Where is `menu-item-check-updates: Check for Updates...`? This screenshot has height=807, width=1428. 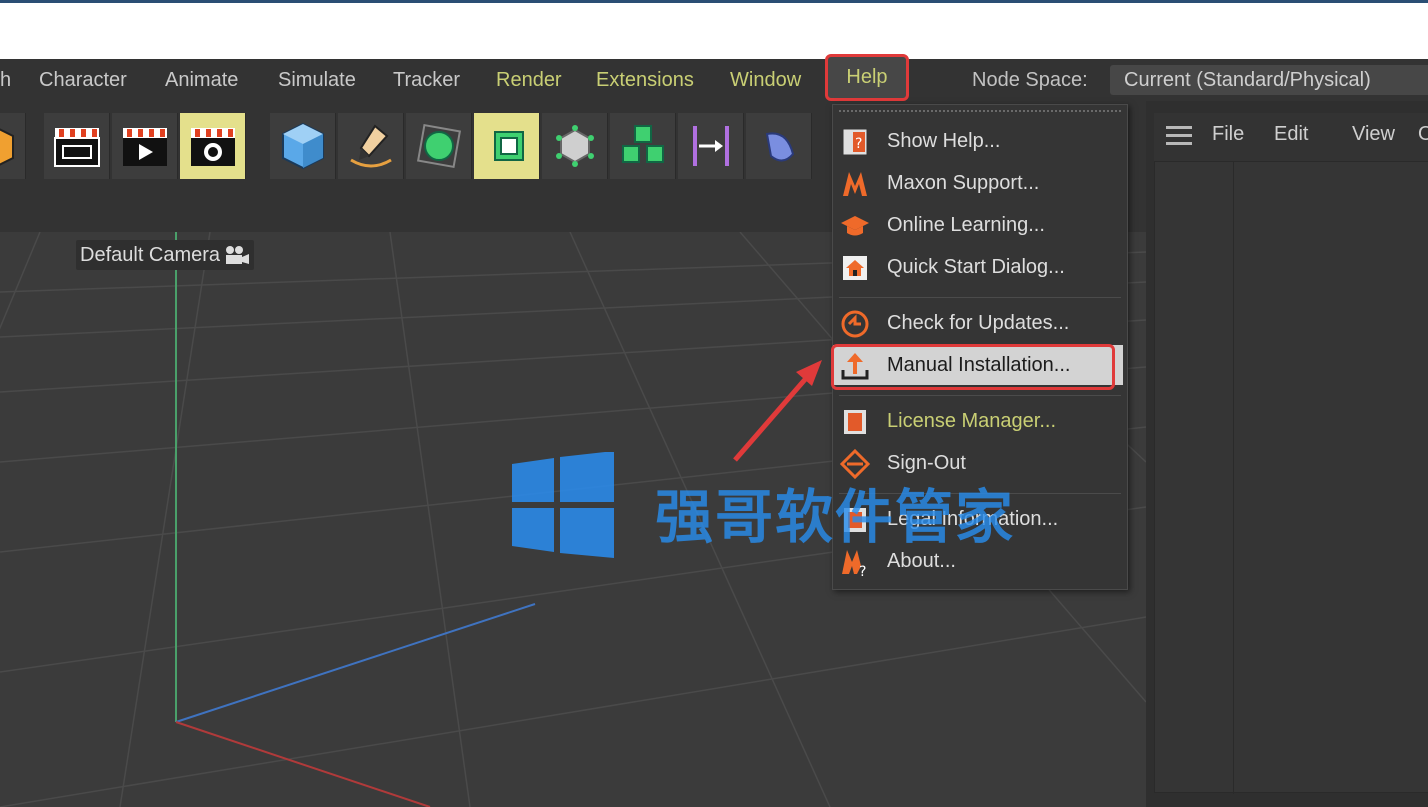
menu-item-check-updates: Check for Updates... is located at coordinates (980, 323).